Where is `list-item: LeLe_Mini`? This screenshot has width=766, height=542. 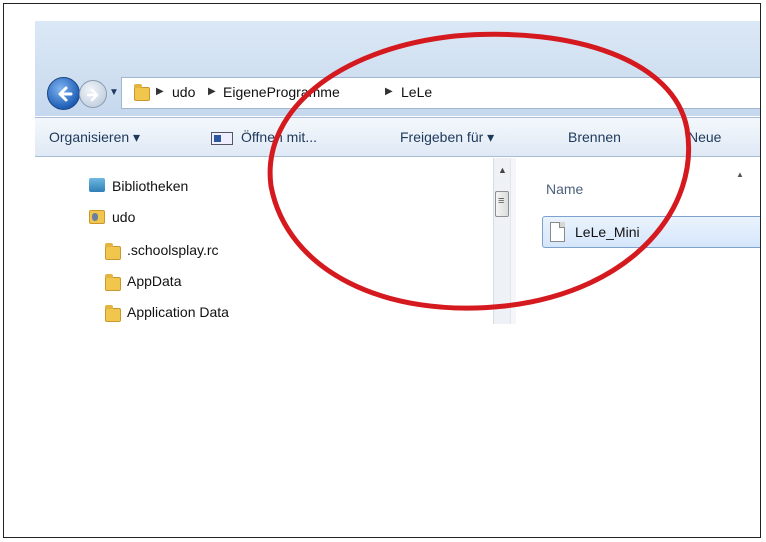
list-item: LeLe_Mini is located at coordinates (651, 232).